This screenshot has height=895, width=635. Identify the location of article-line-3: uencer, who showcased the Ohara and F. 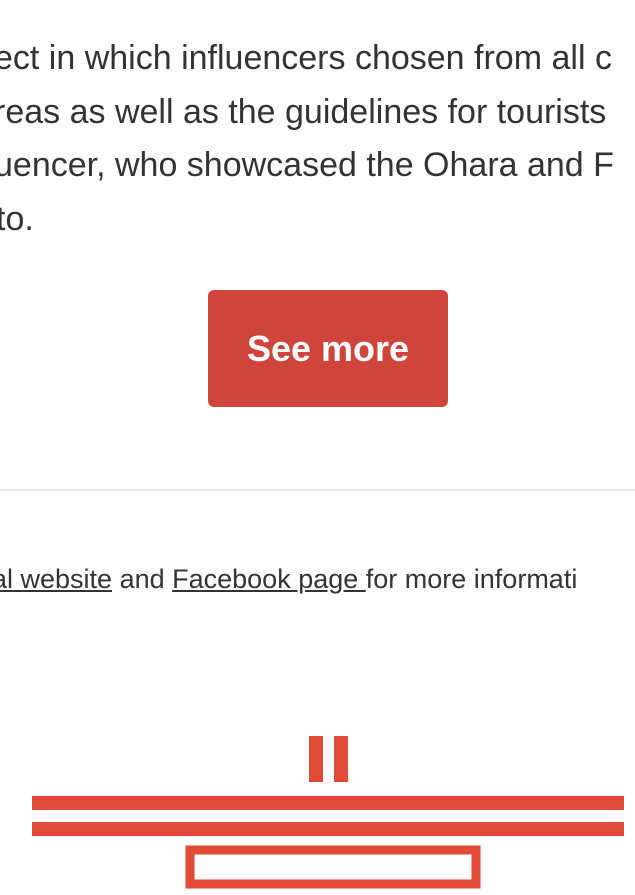
(307, 165).